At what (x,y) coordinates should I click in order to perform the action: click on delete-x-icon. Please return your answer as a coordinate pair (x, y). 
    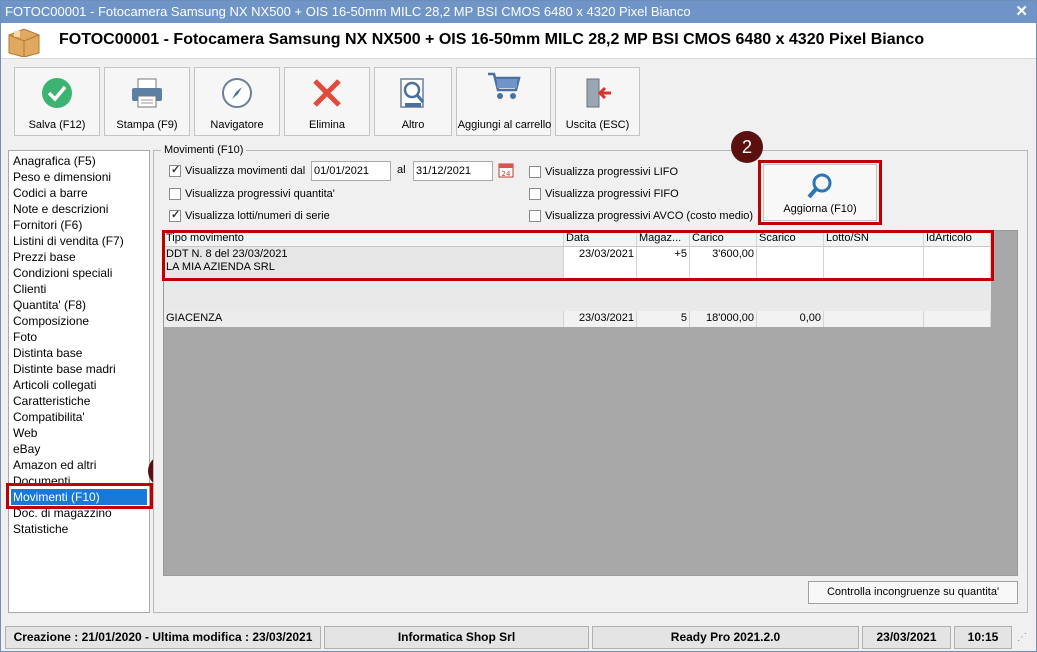
    Looking at the image, I should click on (327, 93).